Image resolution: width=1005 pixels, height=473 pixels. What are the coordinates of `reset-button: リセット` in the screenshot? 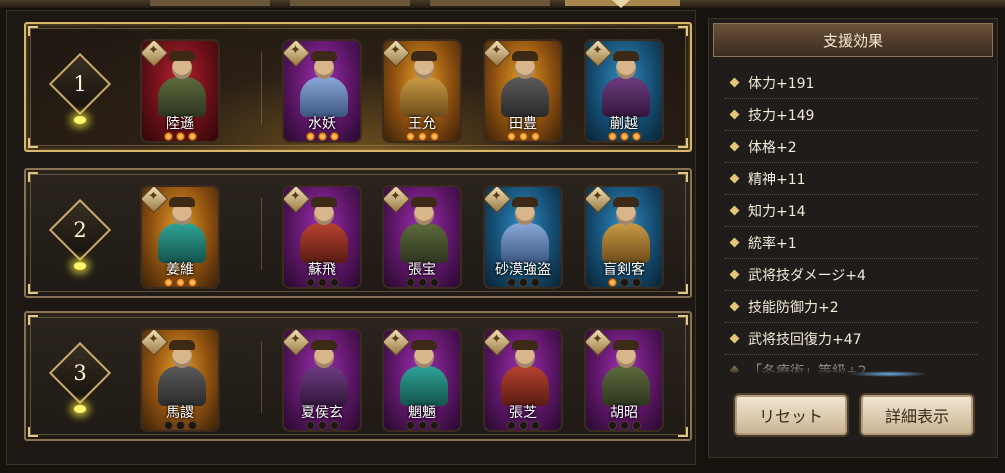 It's located at (791, 415).